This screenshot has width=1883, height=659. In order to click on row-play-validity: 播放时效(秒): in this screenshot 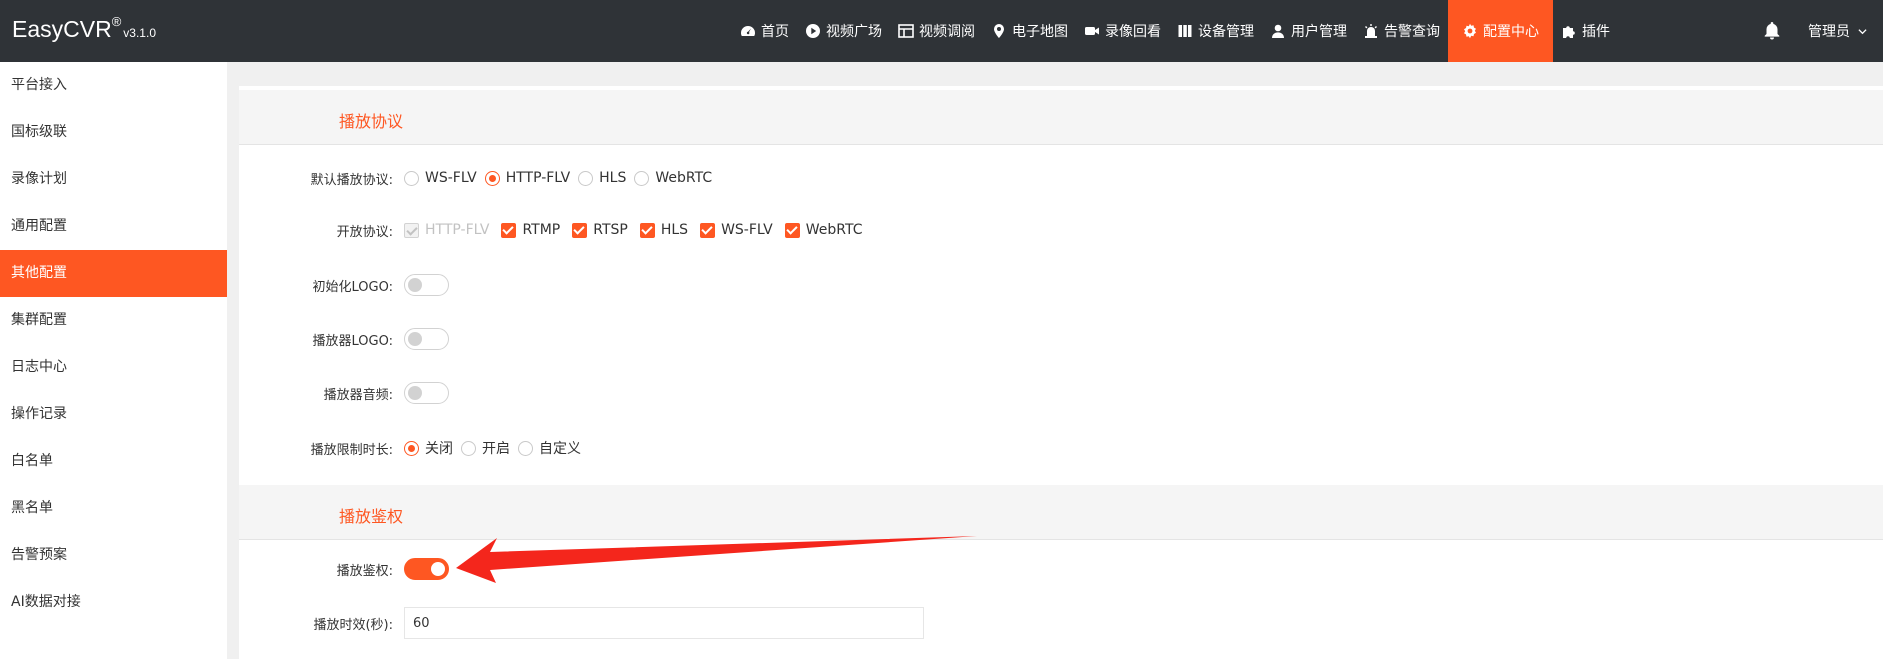, I will do `click(1061, 623)`.